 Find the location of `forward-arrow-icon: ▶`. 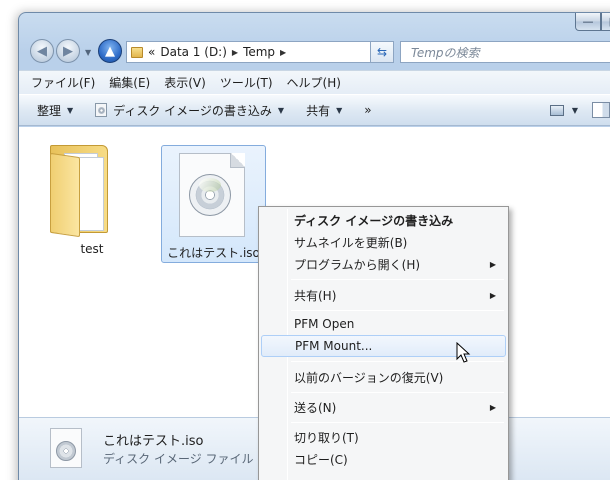

forward-arrow-icon: ▶ is located at coordinates (68, 51).